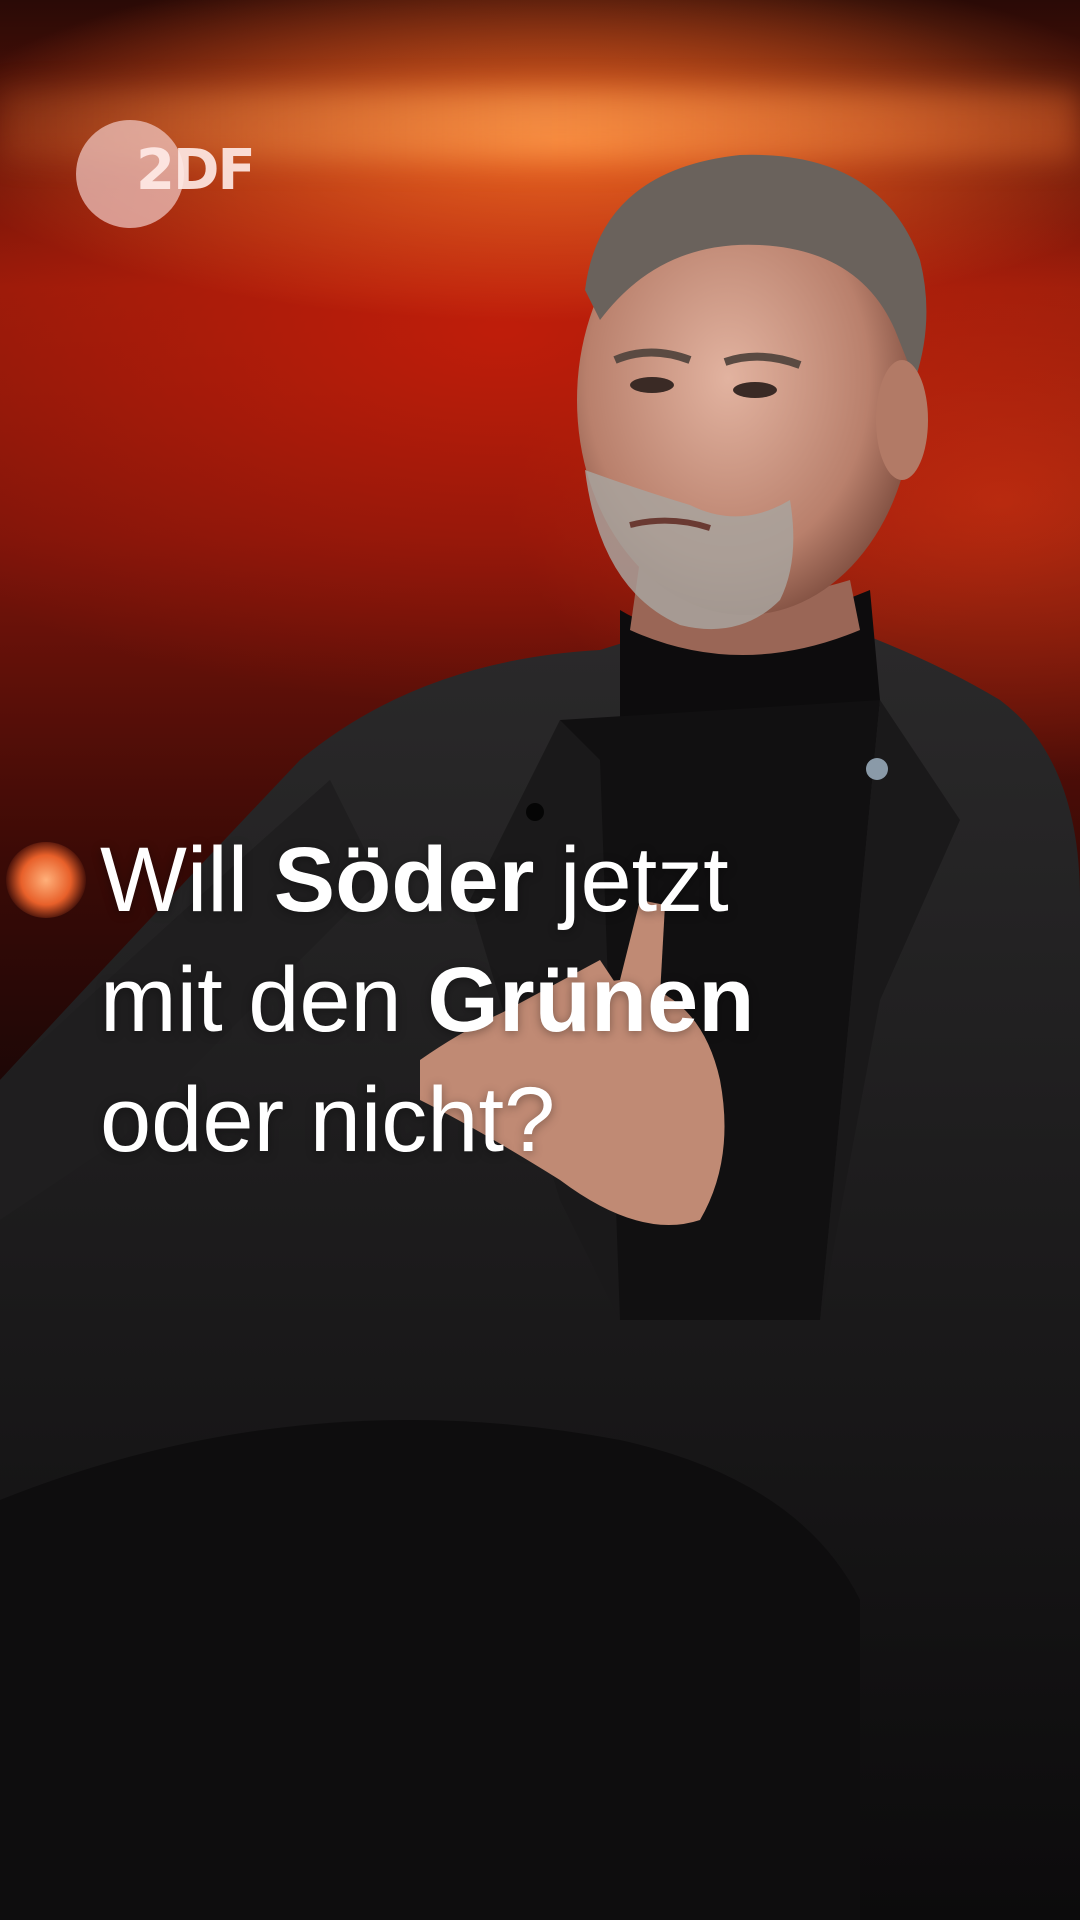  What do you see at coordinates (264, 1000) in the screenshot?
I see `headline-text: mit den` at bounding box center [264, 1000].